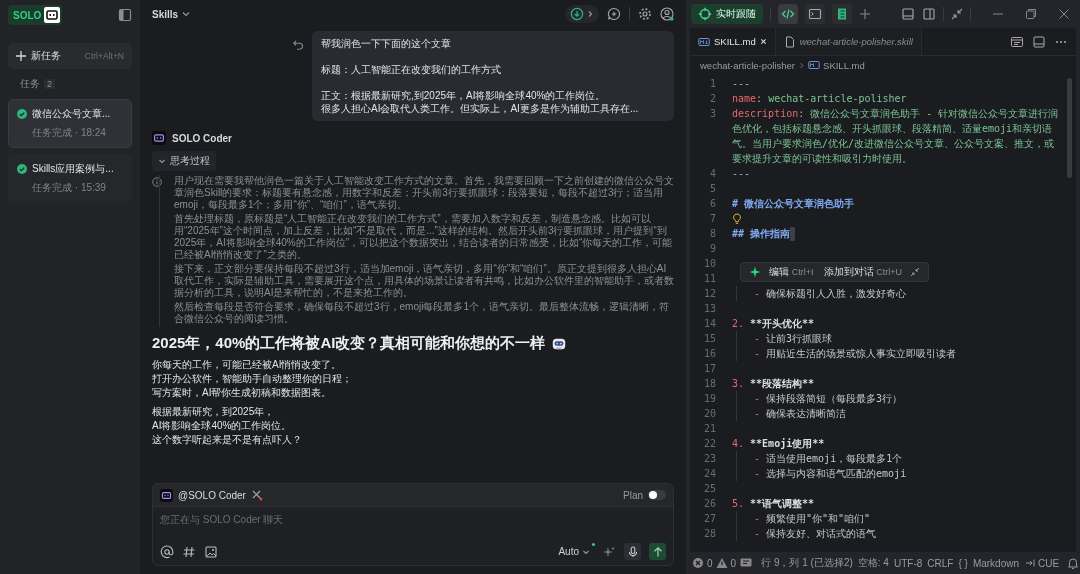 The width and height of the screenshot is (1080, 574). What do you see at coordinates (709, 309) in the screenshot?
I see `line-number: 13` at bounding box center [709, 309].